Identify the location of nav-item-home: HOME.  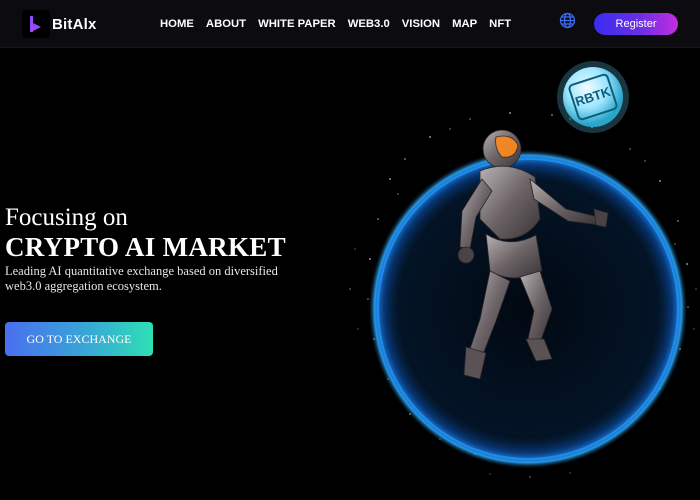
(177, 24).